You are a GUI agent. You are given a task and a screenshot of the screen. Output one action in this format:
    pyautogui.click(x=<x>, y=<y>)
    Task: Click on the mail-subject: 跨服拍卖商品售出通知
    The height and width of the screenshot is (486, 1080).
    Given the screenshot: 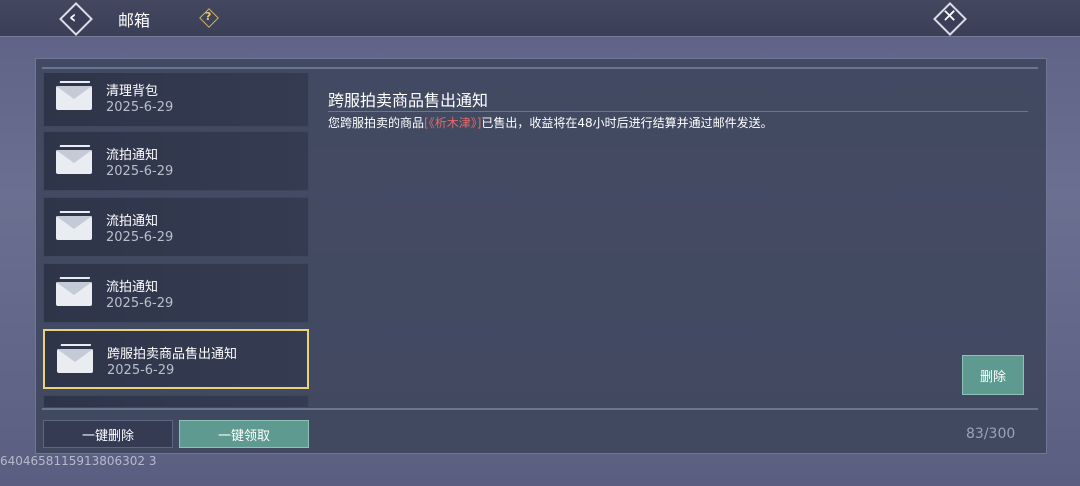 What is the action you would take?
    pyautogui.click(x=172, y=354)
    